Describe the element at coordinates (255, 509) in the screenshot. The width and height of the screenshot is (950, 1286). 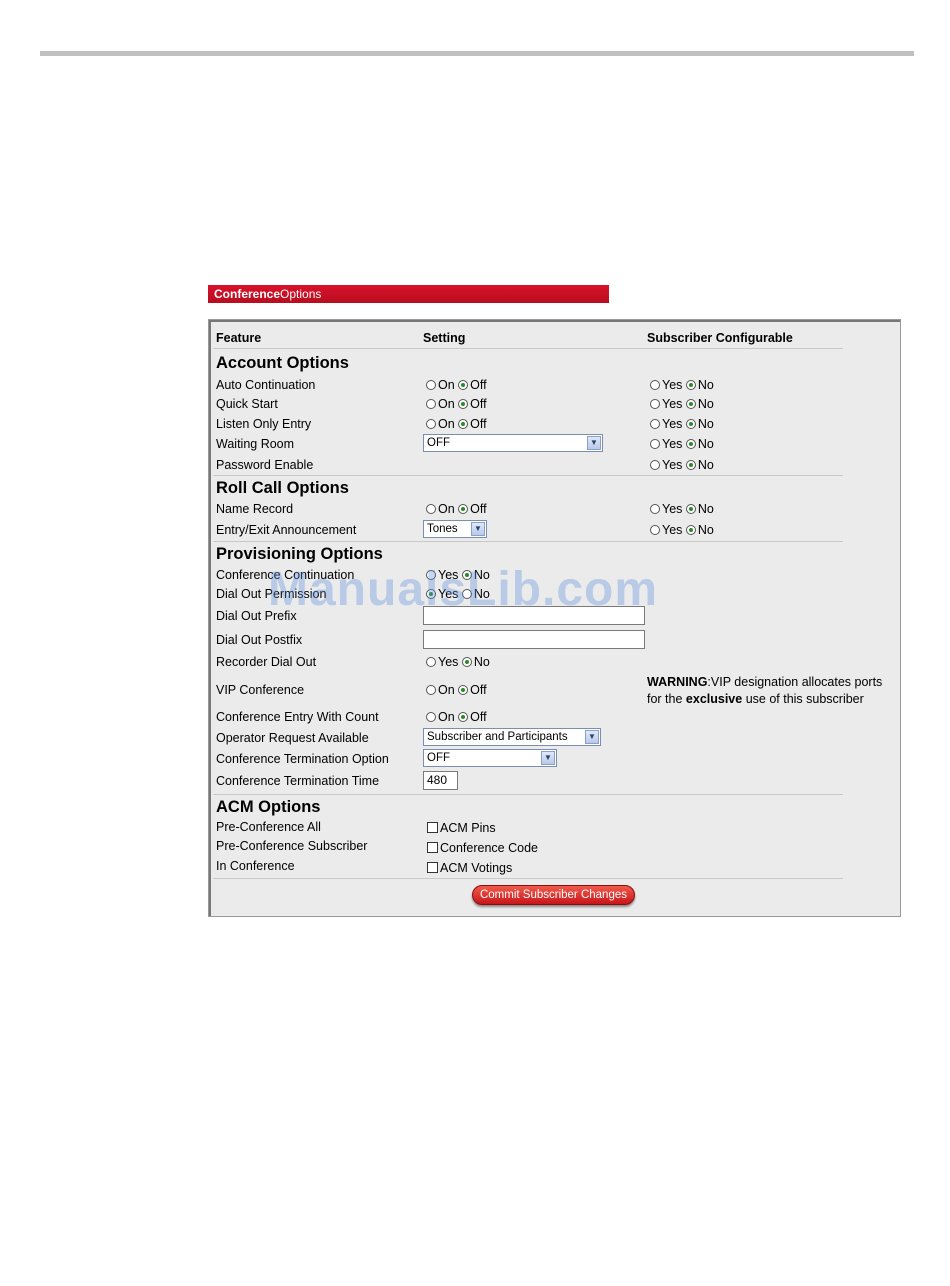
I see `label-name-record: Name Record` at that location.